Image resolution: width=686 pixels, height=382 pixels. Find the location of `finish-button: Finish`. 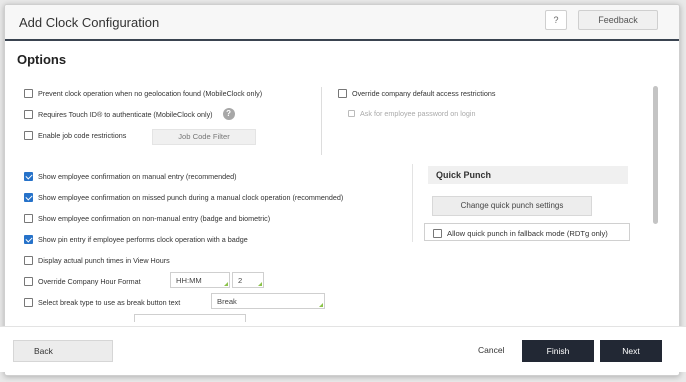

finish-button: Finish is located at coordinates (558, 351).